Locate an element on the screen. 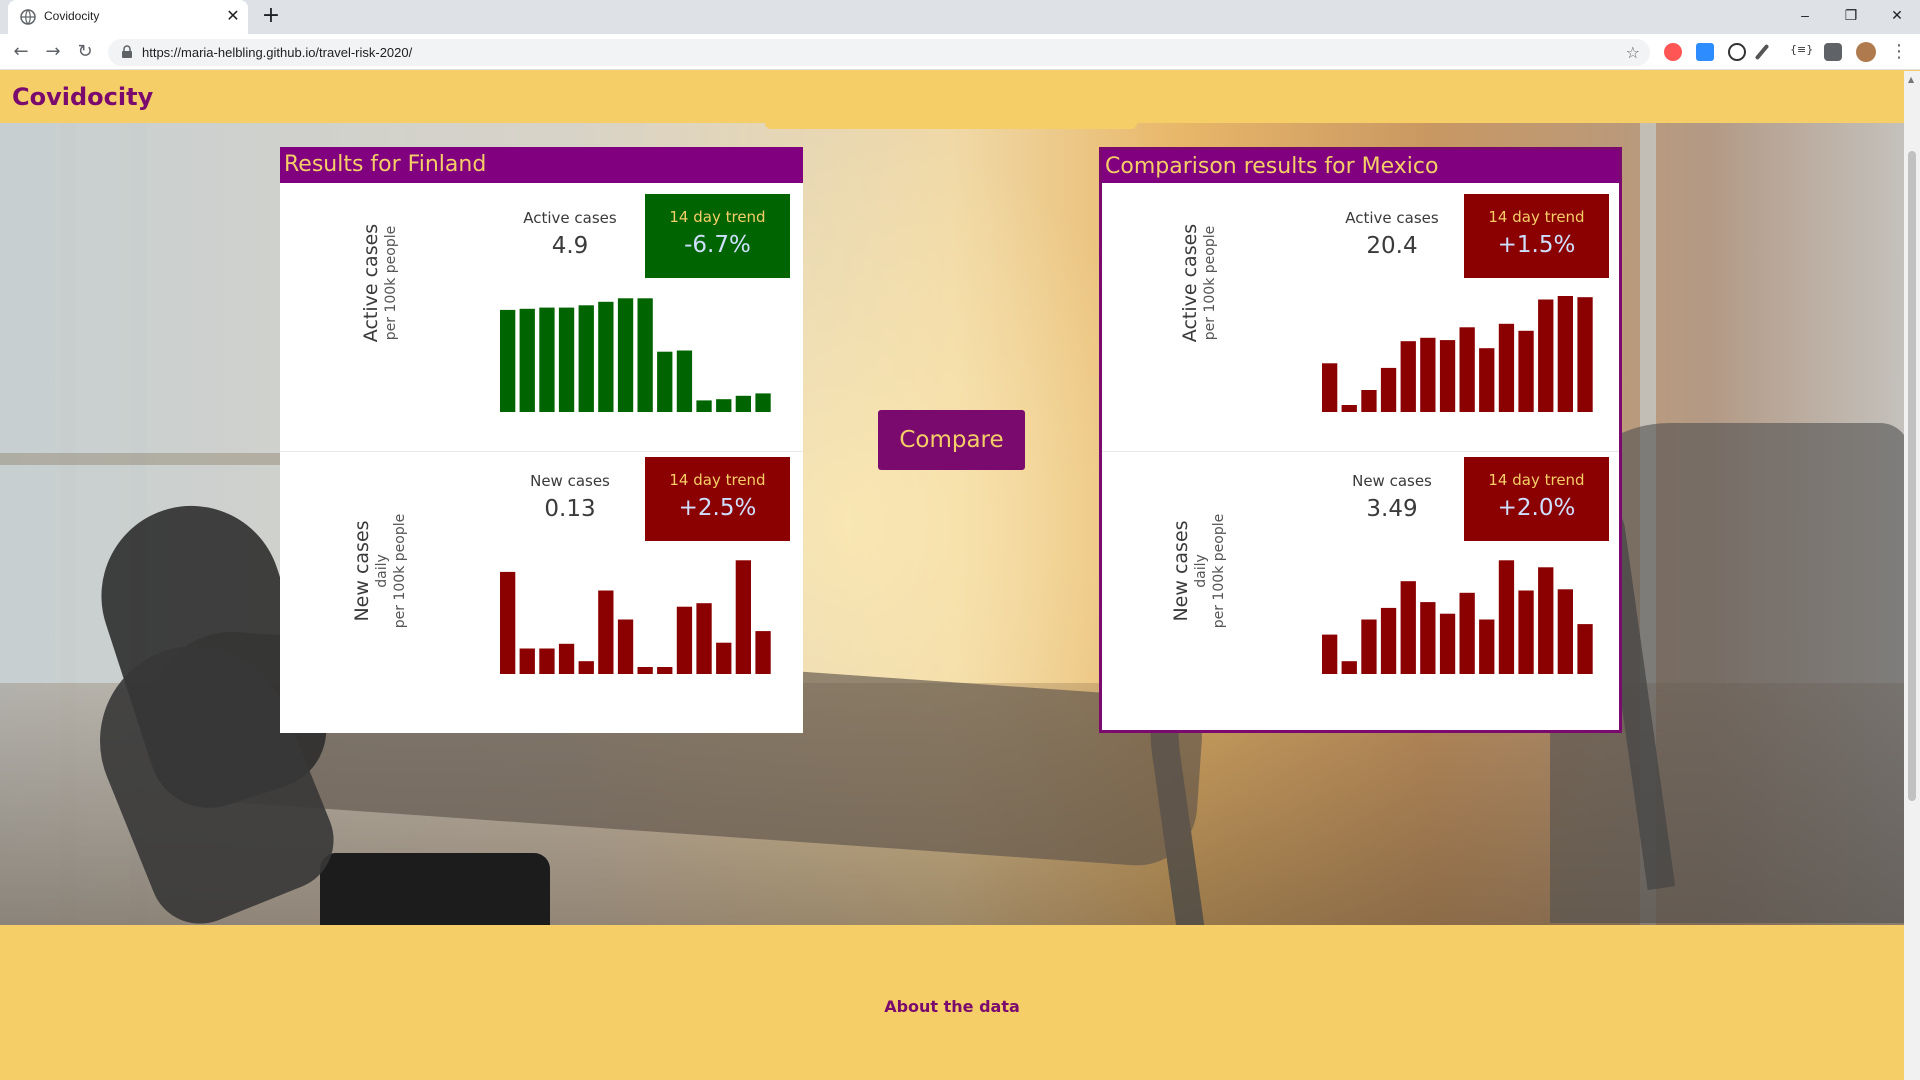 Image resolution: width=1920 pixels, height=1080 pixels. active-axis-label: Active cases per 100k people is located at coordinates (1198, 283).